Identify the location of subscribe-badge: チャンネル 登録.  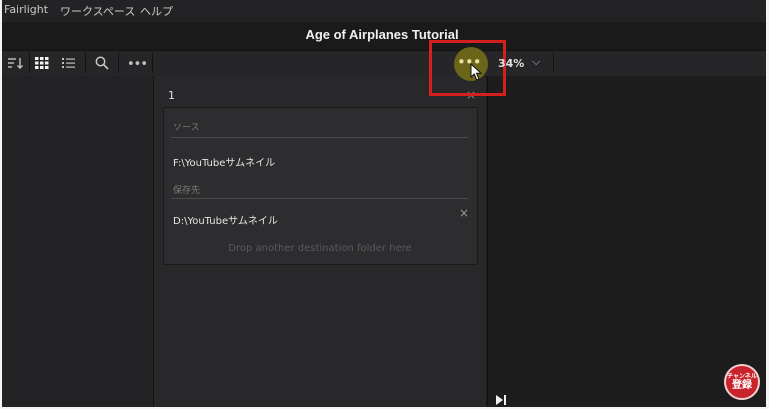
(742, 382).